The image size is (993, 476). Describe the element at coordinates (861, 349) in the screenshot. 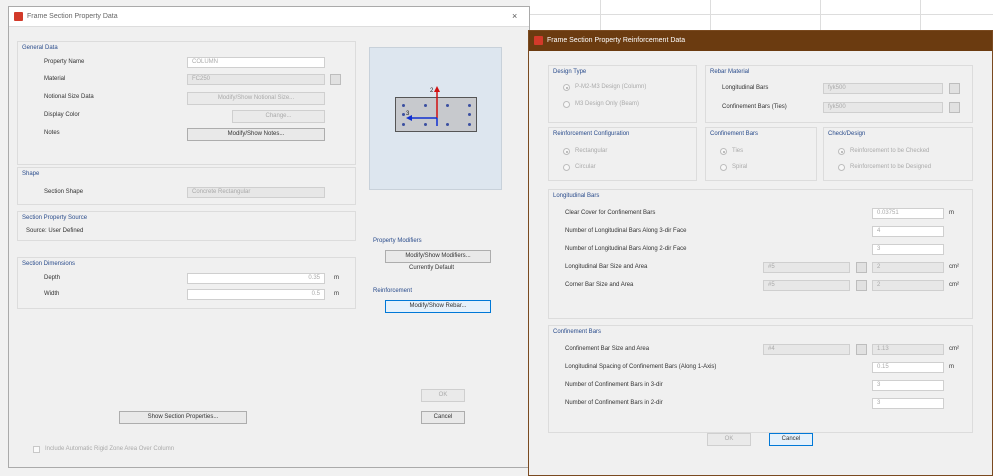

I see `confinement-bar-browse` at that location.